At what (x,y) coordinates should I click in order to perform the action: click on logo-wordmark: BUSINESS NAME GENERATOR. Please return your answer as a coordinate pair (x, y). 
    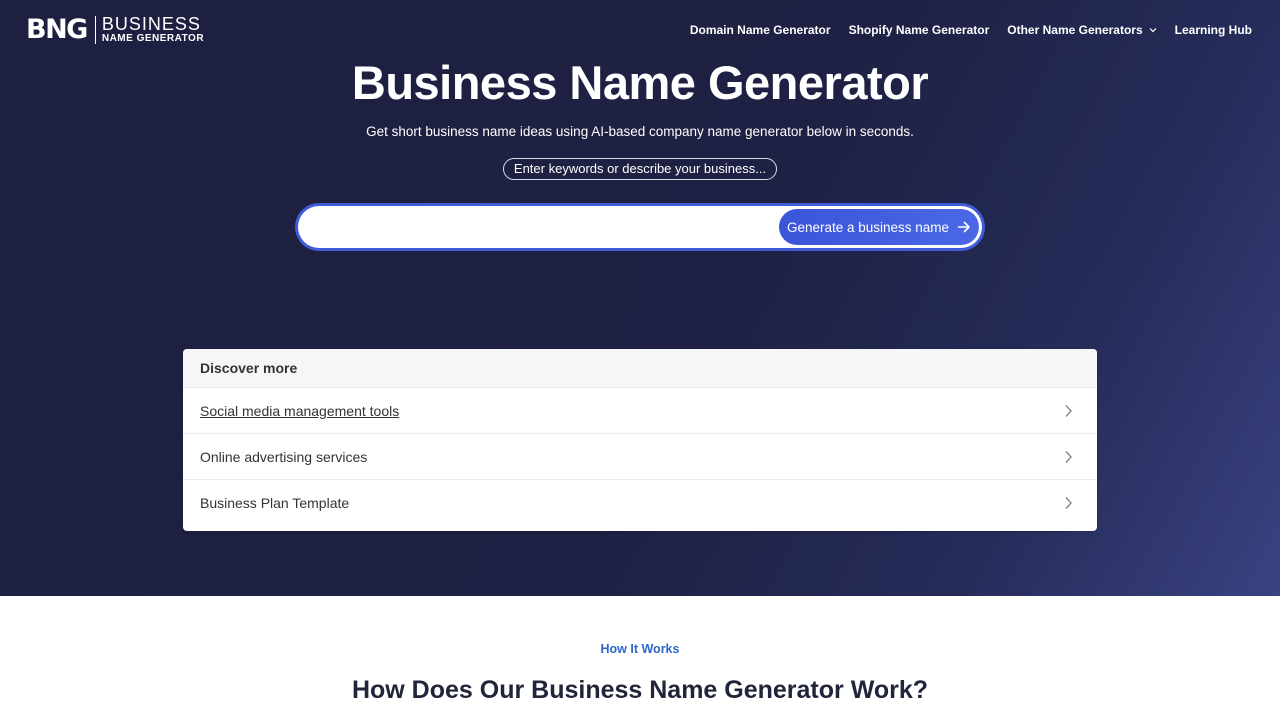
    Looking at the image, I should click on (153, 30).